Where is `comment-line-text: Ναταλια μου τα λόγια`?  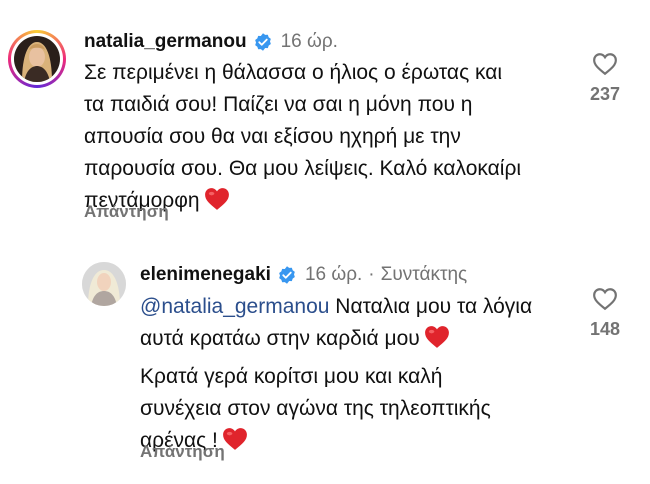 comment-line-text: Ναταλια μου τα λόγια is located at coordinates (431, 306).